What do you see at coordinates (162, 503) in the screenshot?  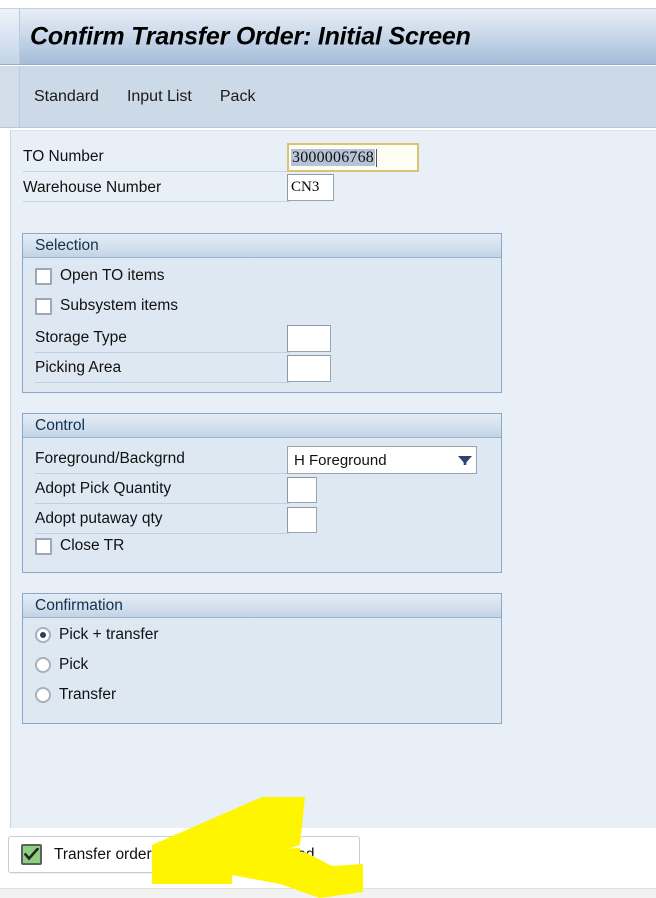 I see `adopt-pick-quantity-underline` at bounding box center [162, 503].